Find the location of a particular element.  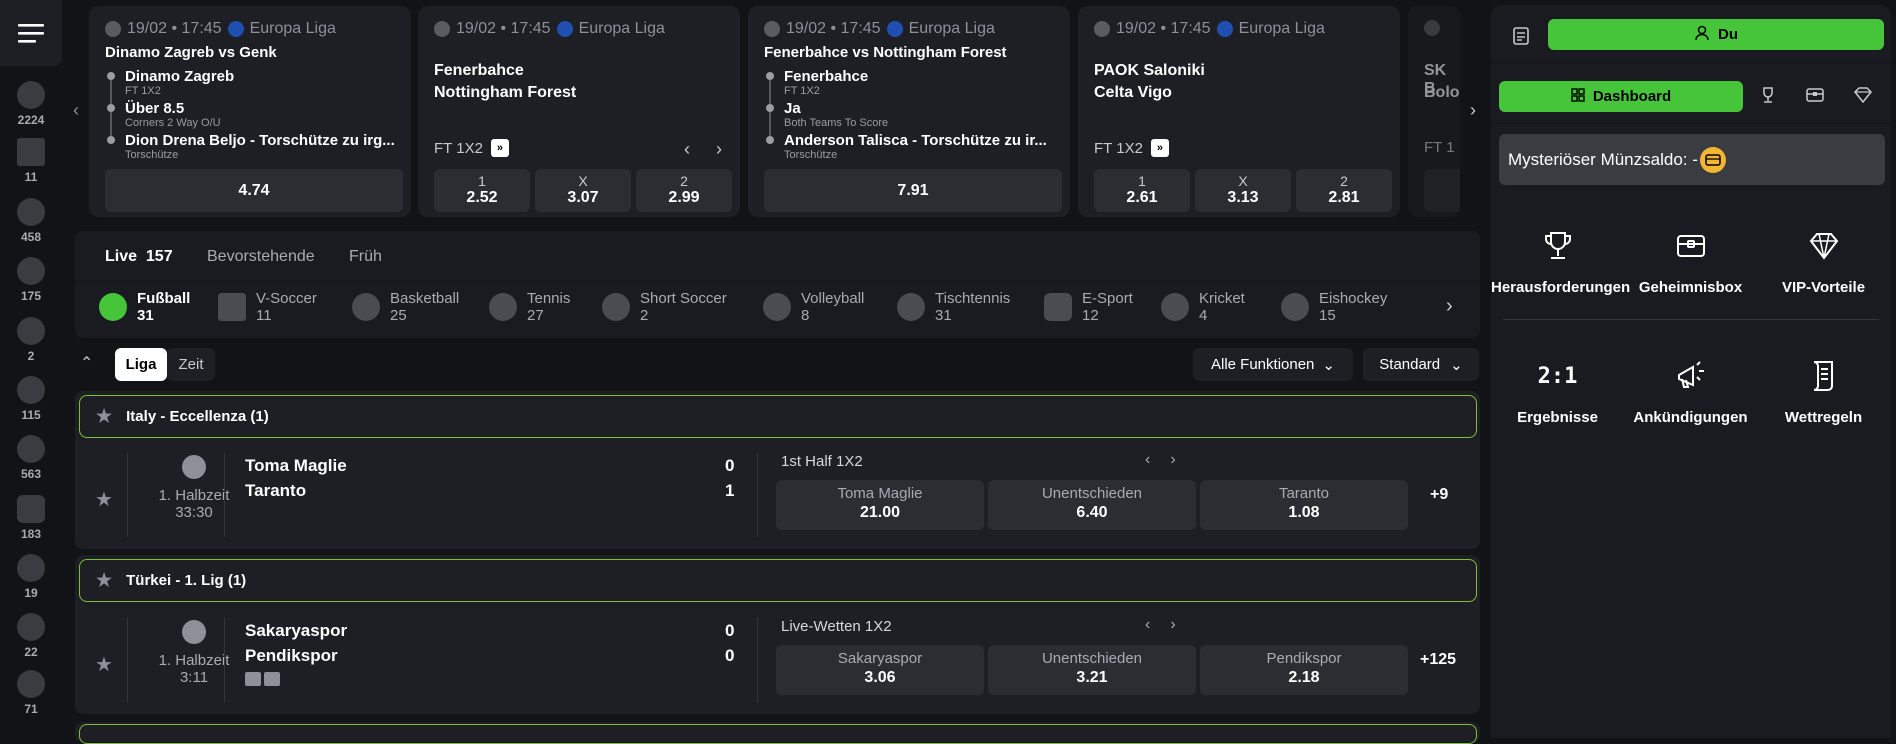

sport-rail: 2224 11 458 175 2 115 563 183 19 22 71 is located at coordinates (31, 369).